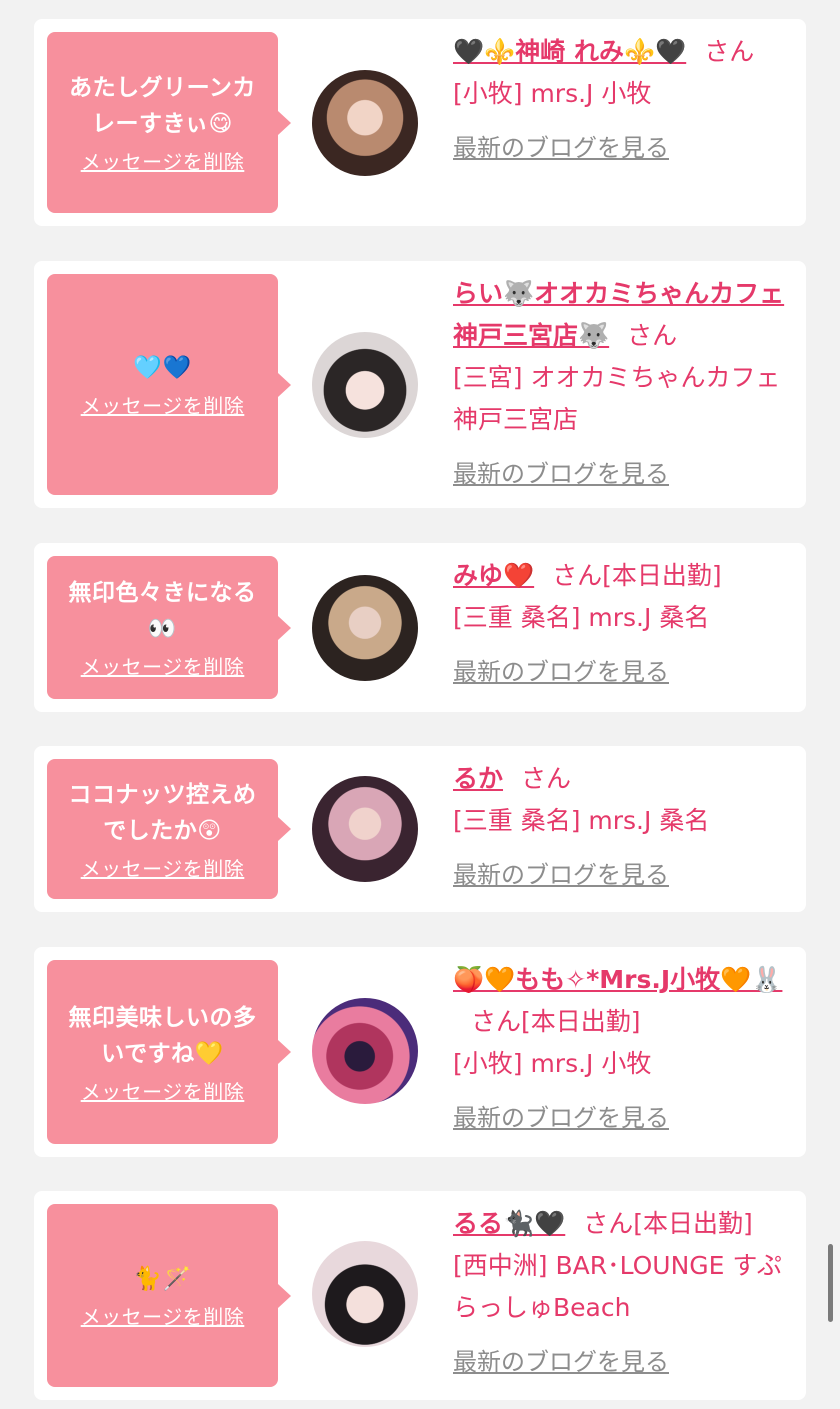 This screenshot has height=1409, width=840. I want to click on girl-name-link: るか, so click(478, 778).